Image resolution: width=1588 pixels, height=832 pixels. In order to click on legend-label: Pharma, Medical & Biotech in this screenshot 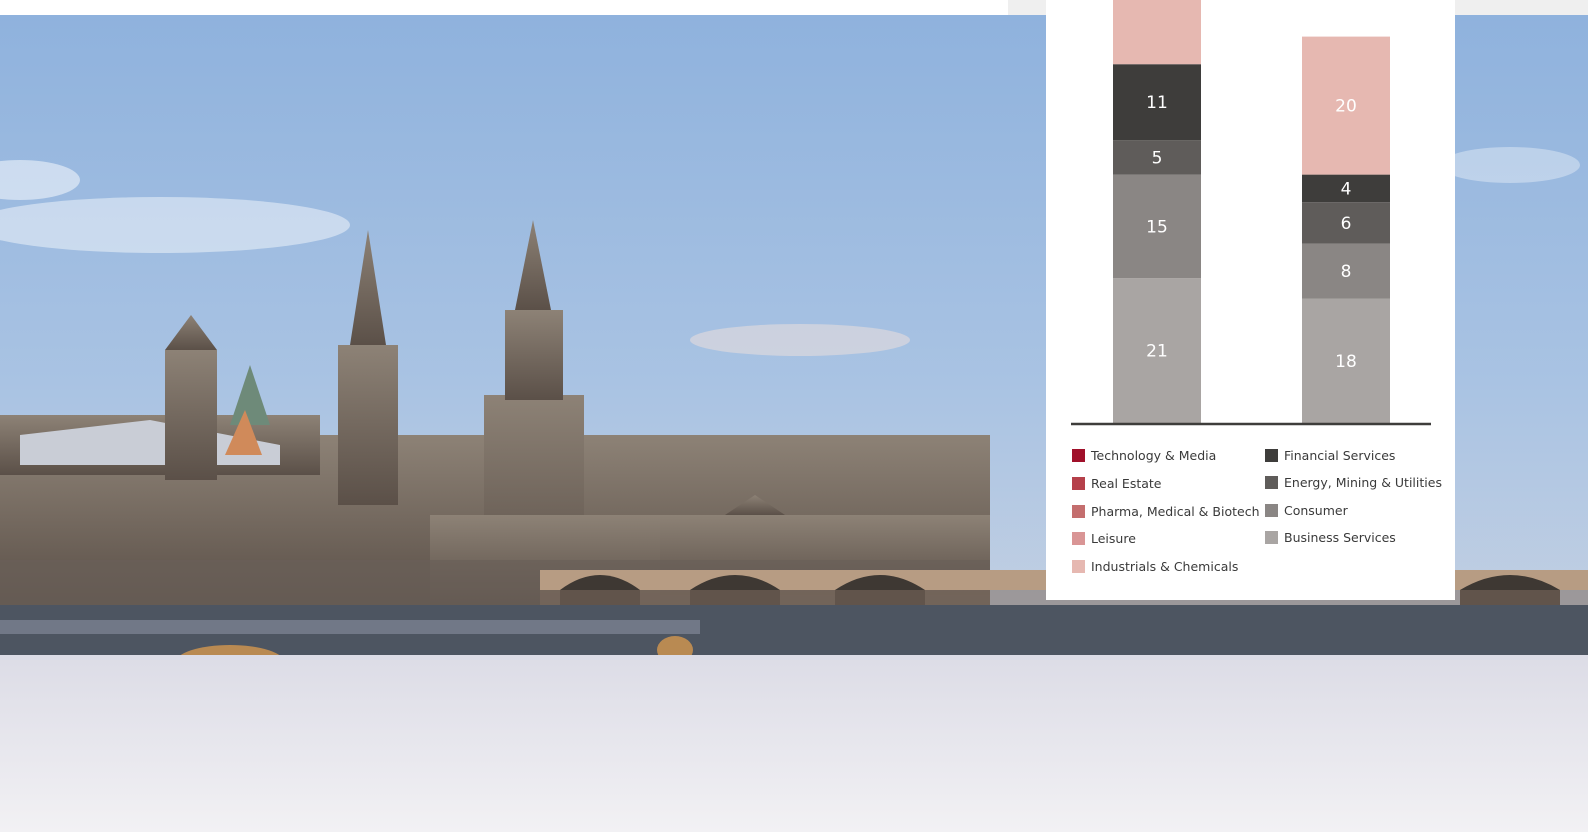, I will do `click(1175, 511)`.